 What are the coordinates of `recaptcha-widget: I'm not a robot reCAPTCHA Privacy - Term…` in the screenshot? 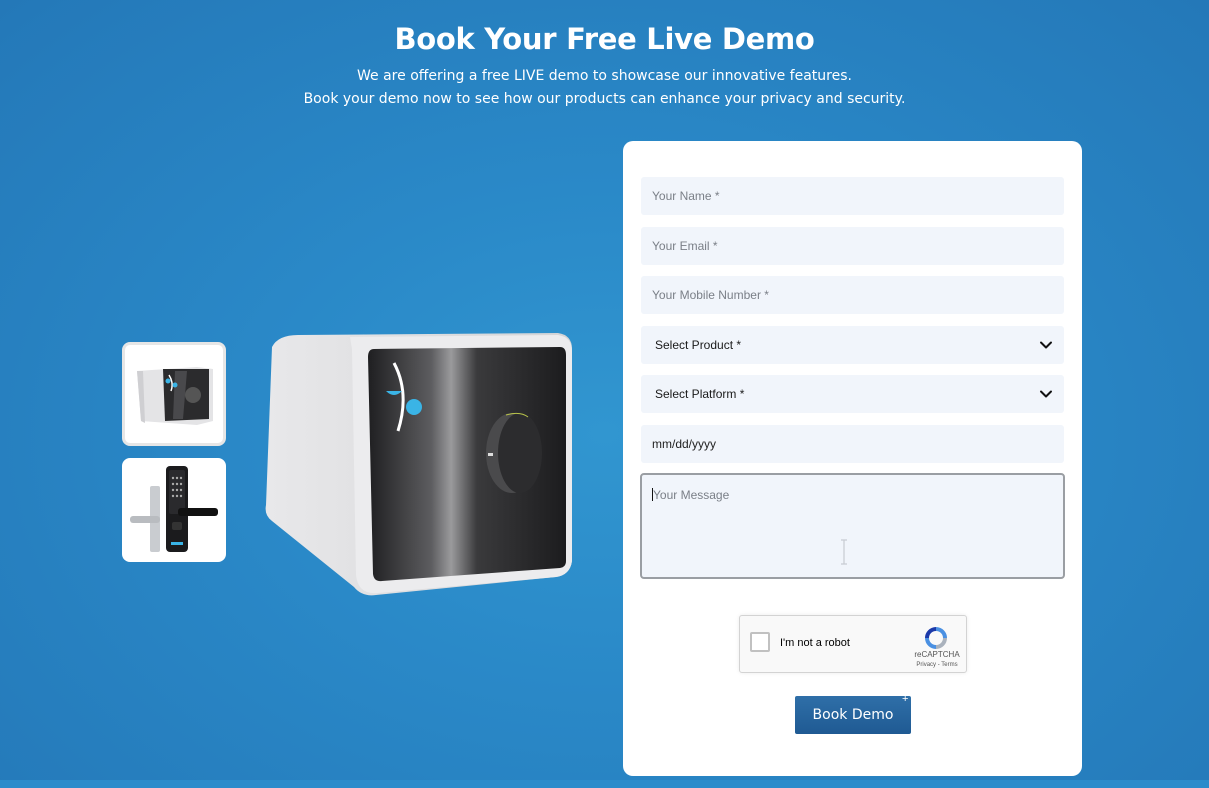 It's located at (853, 644).